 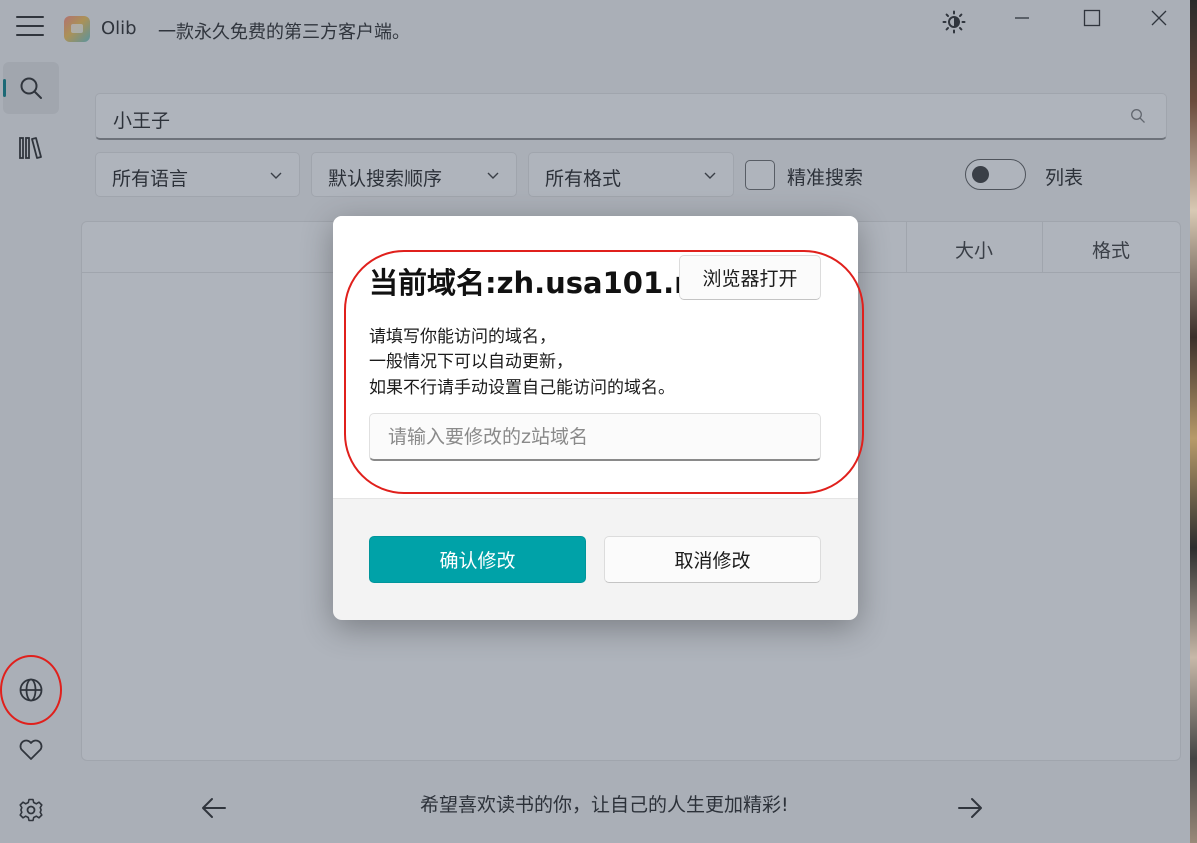 What do you see at coordinates (31, 690) in the screenshot?
I see `annotation-circle` at bounding box center [31, 690].